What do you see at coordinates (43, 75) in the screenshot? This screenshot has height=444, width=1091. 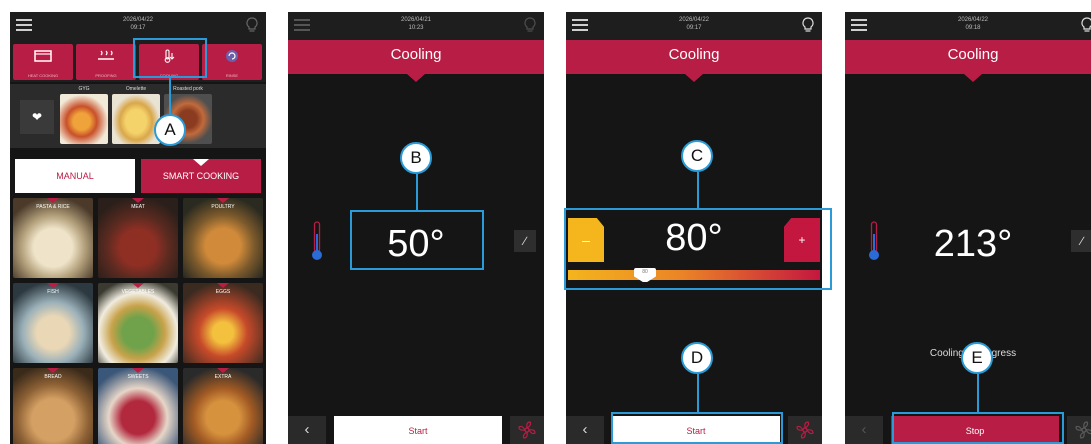 I see `mode-label: HEAT COOKING` at bounding box center [43, 75].